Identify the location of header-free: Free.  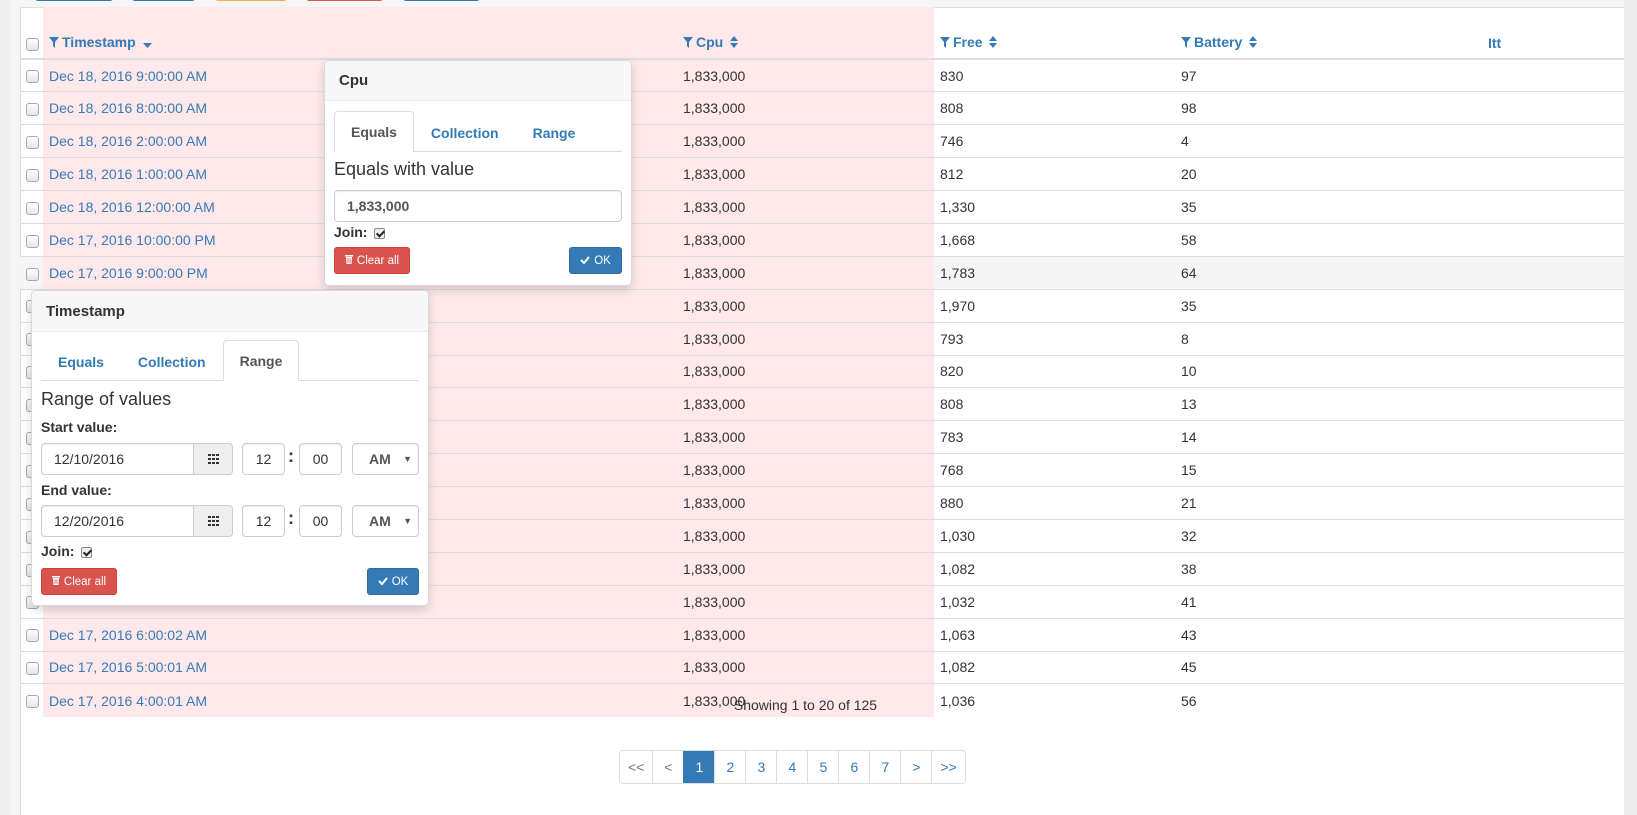
(1054, 33).